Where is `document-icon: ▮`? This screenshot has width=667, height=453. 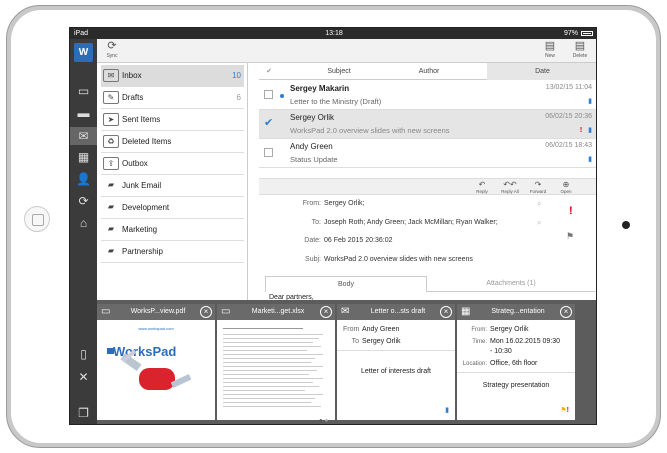
document-icon: ▮ is located at coordinates (447, 410).